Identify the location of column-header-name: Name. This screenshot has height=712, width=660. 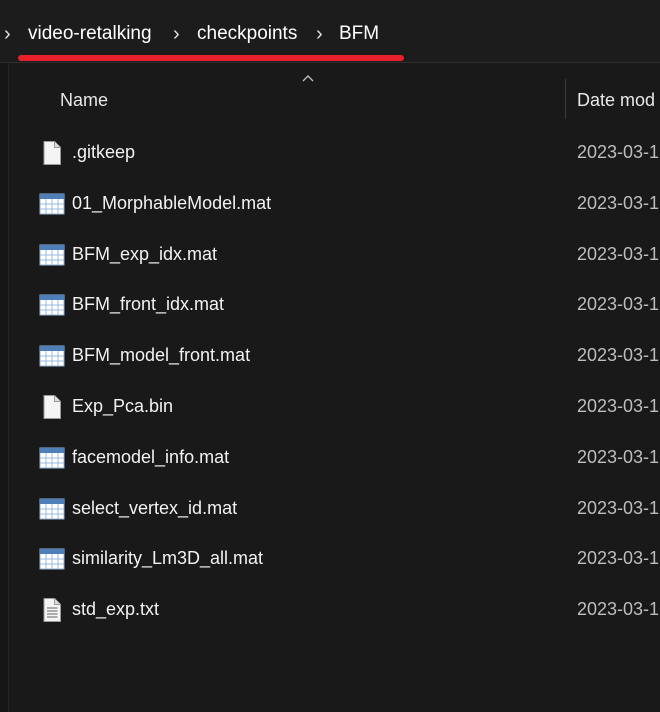
(84, 100).